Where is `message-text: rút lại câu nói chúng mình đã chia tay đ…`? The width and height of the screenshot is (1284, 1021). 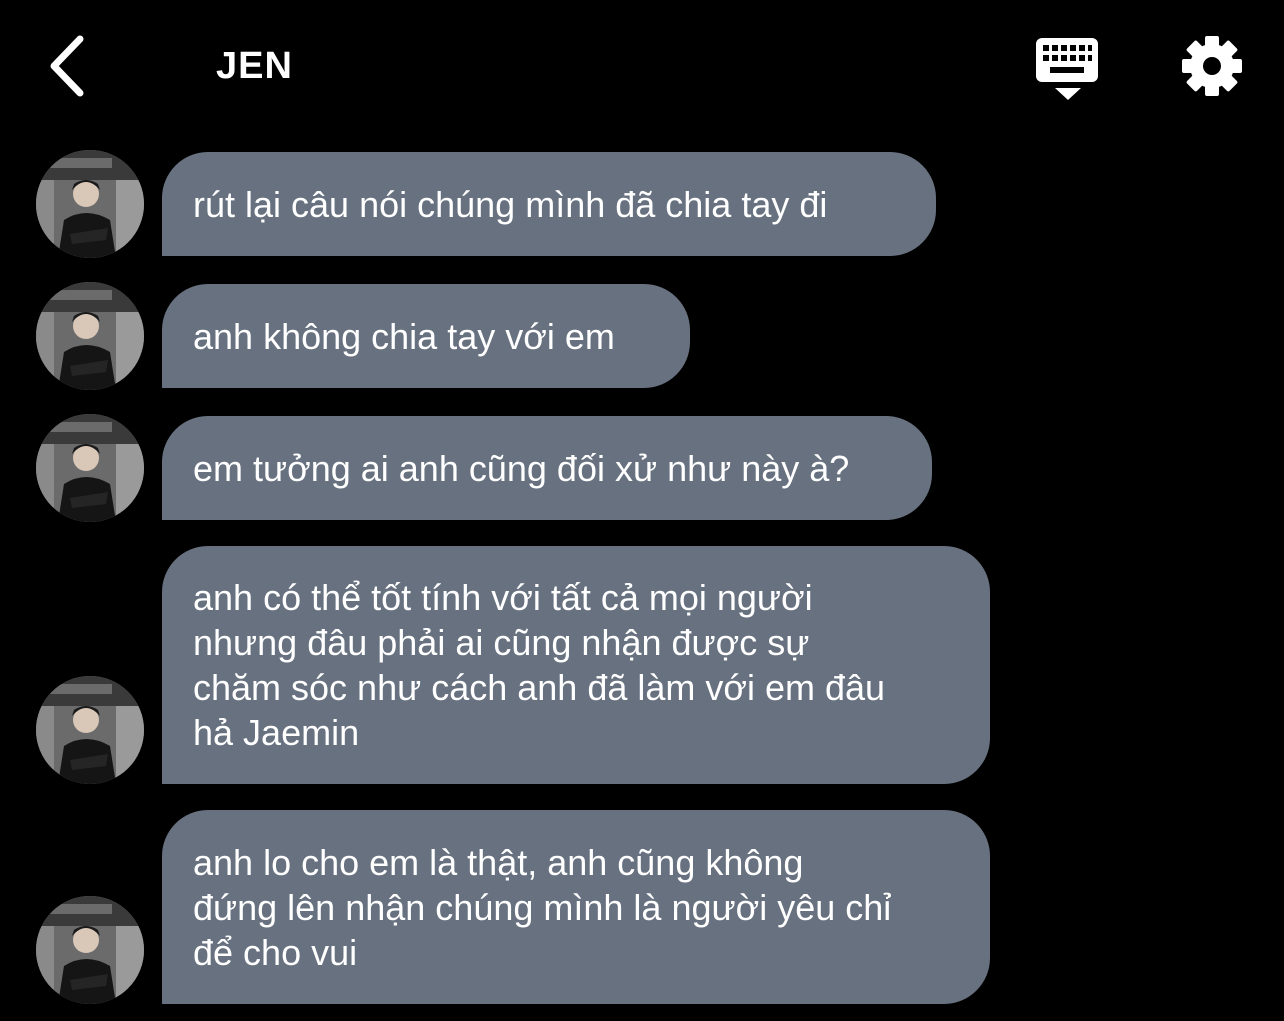 message-text: rút lại câu nói chúng mình đã chia tay đ… is located at coordinates (510, 204).